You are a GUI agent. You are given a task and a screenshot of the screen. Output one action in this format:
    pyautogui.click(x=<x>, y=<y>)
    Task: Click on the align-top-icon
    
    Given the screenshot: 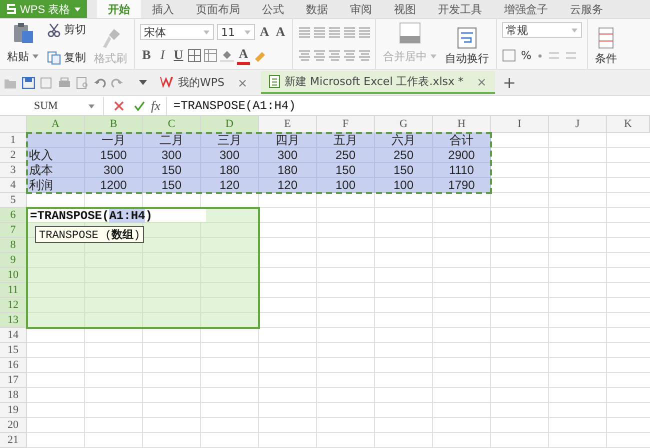 What is the action you would take?
    pyautogui.click(x=304, y=32)
    